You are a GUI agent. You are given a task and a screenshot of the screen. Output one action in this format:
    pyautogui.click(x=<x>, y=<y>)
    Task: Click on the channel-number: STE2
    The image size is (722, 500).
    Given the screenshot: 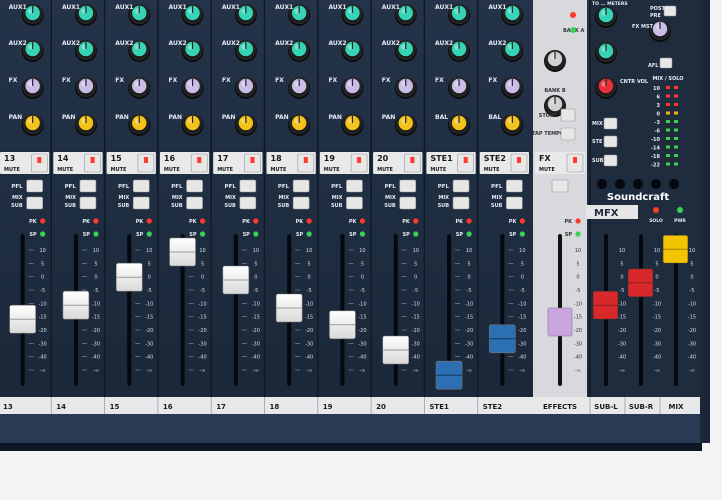 What is the action you would take?
    pyautogui.click(x=495, y=158)
    